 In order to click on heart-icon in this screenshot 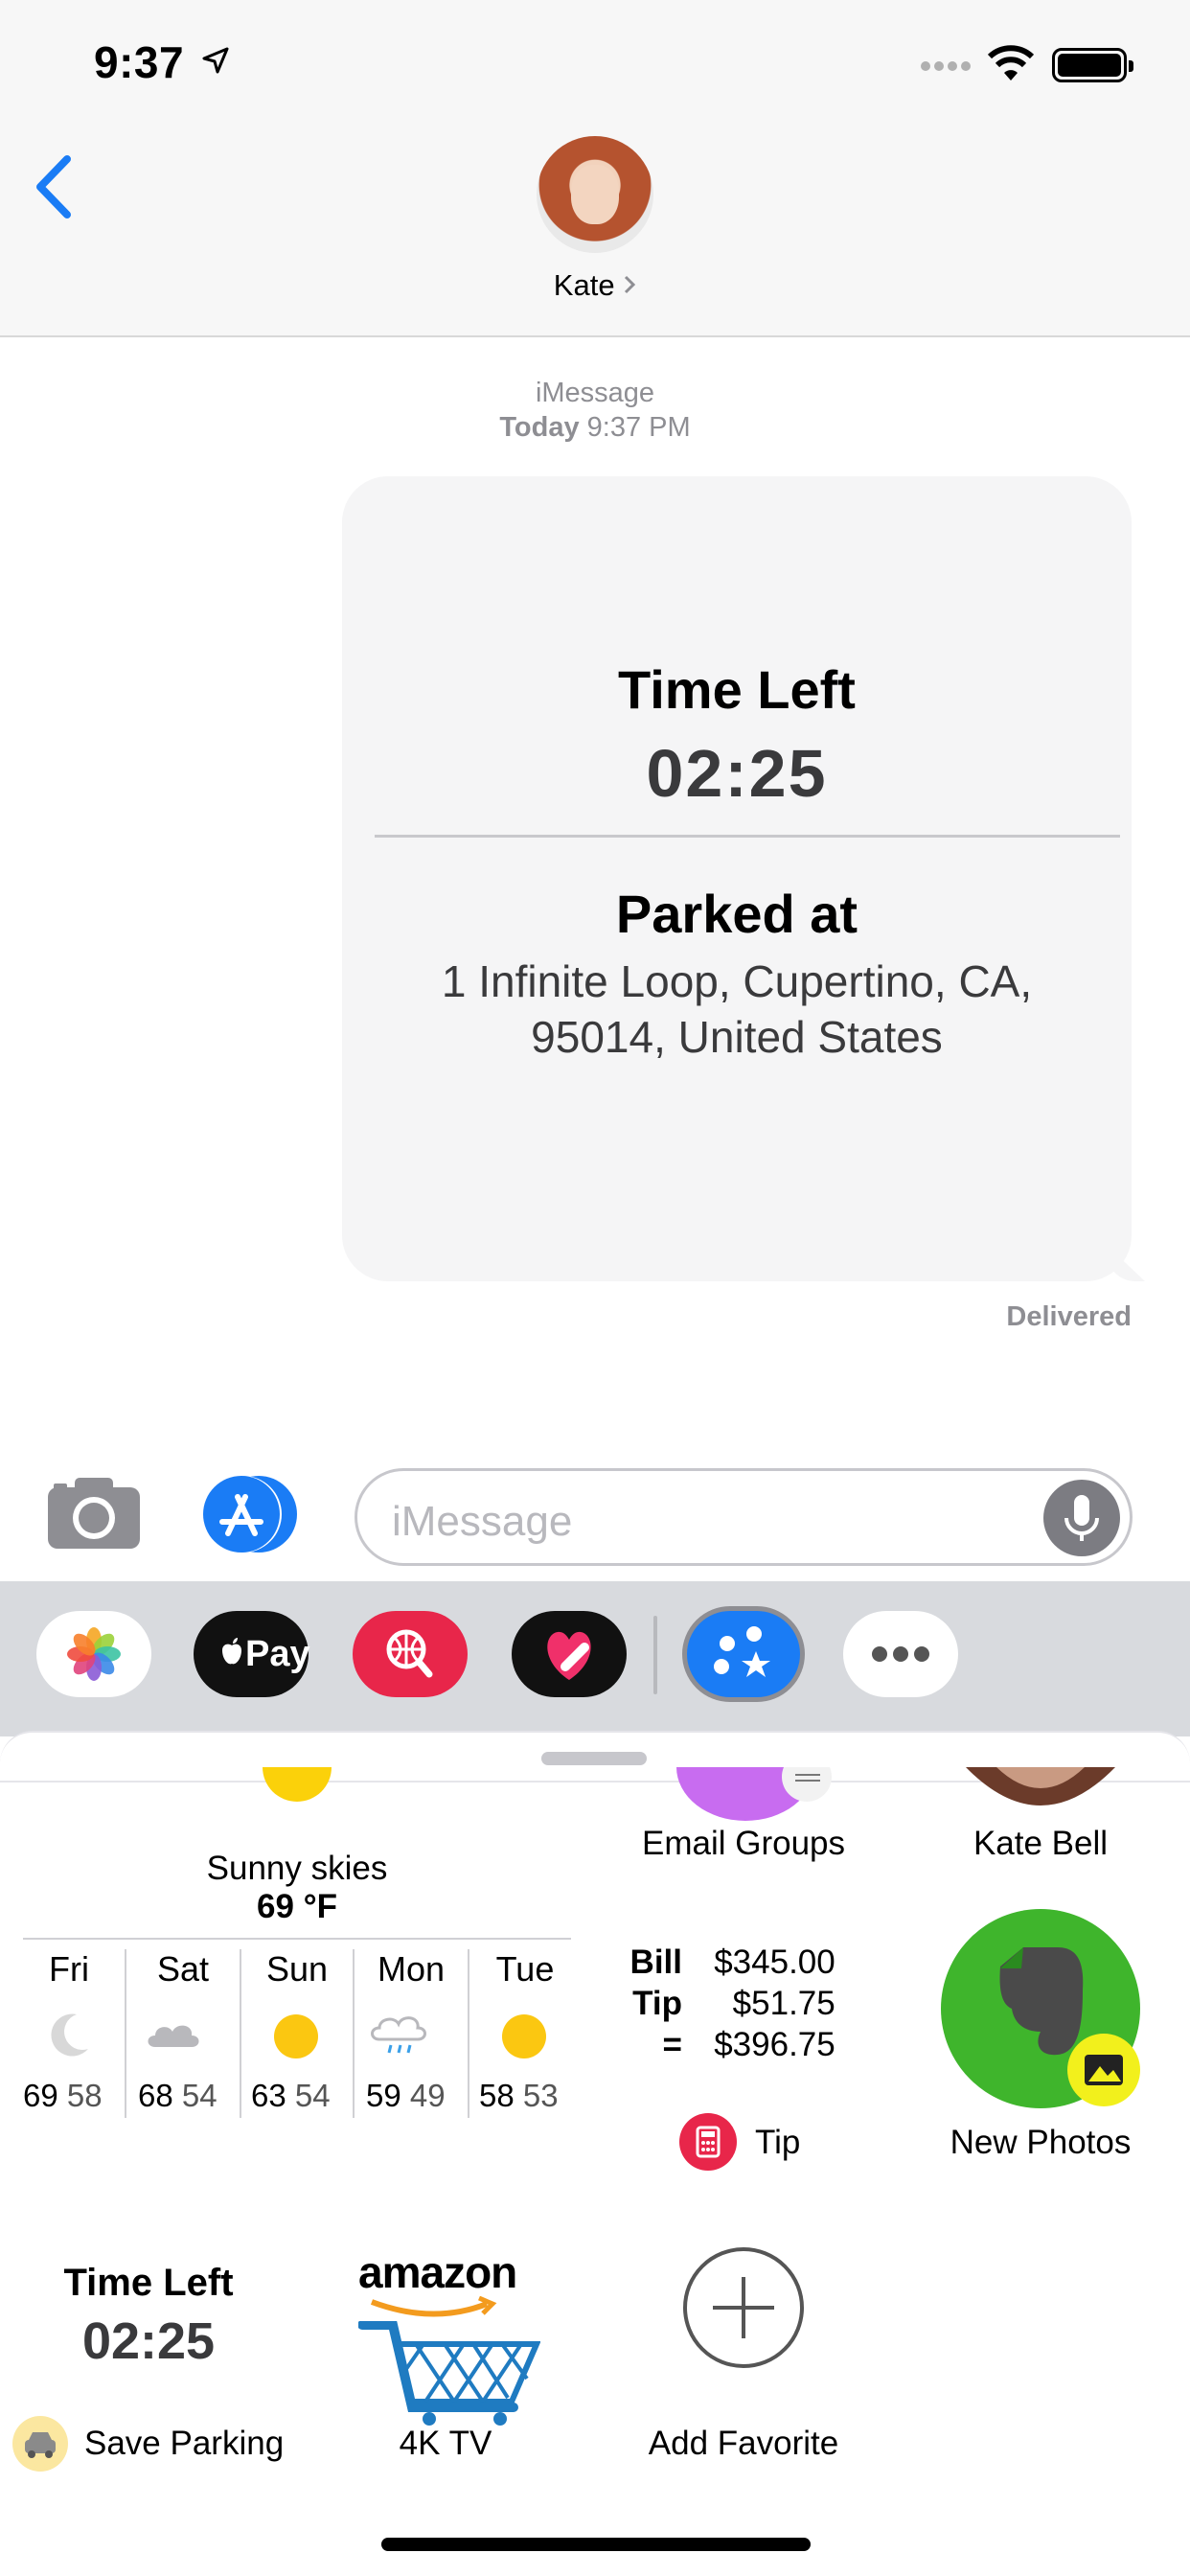, I will do `click(569, 1655)`.